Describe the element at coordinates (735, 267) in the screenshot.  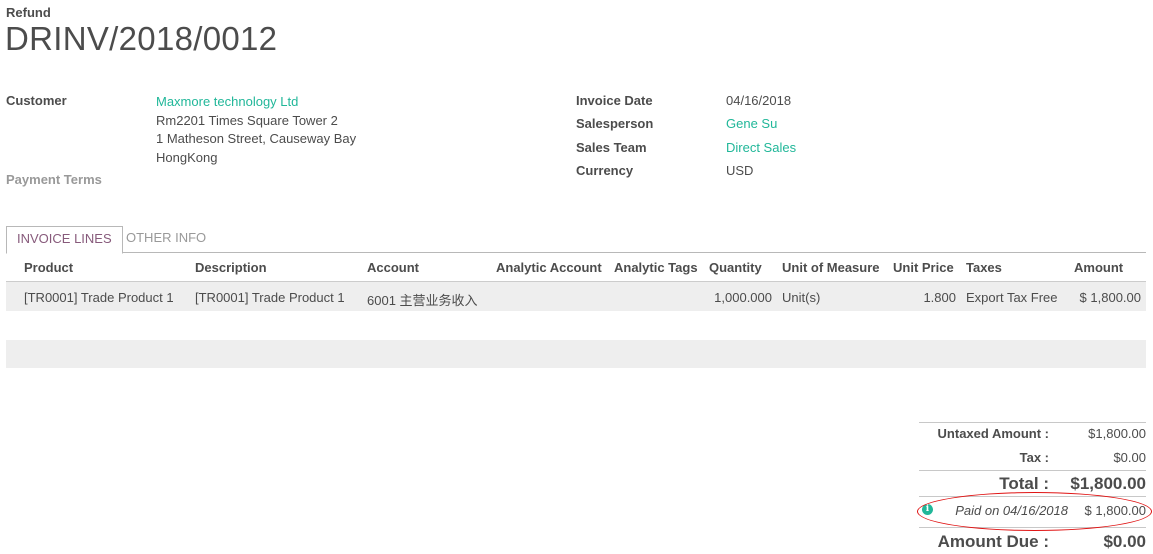
I see `column-header-quantity: Quantity` at that location.